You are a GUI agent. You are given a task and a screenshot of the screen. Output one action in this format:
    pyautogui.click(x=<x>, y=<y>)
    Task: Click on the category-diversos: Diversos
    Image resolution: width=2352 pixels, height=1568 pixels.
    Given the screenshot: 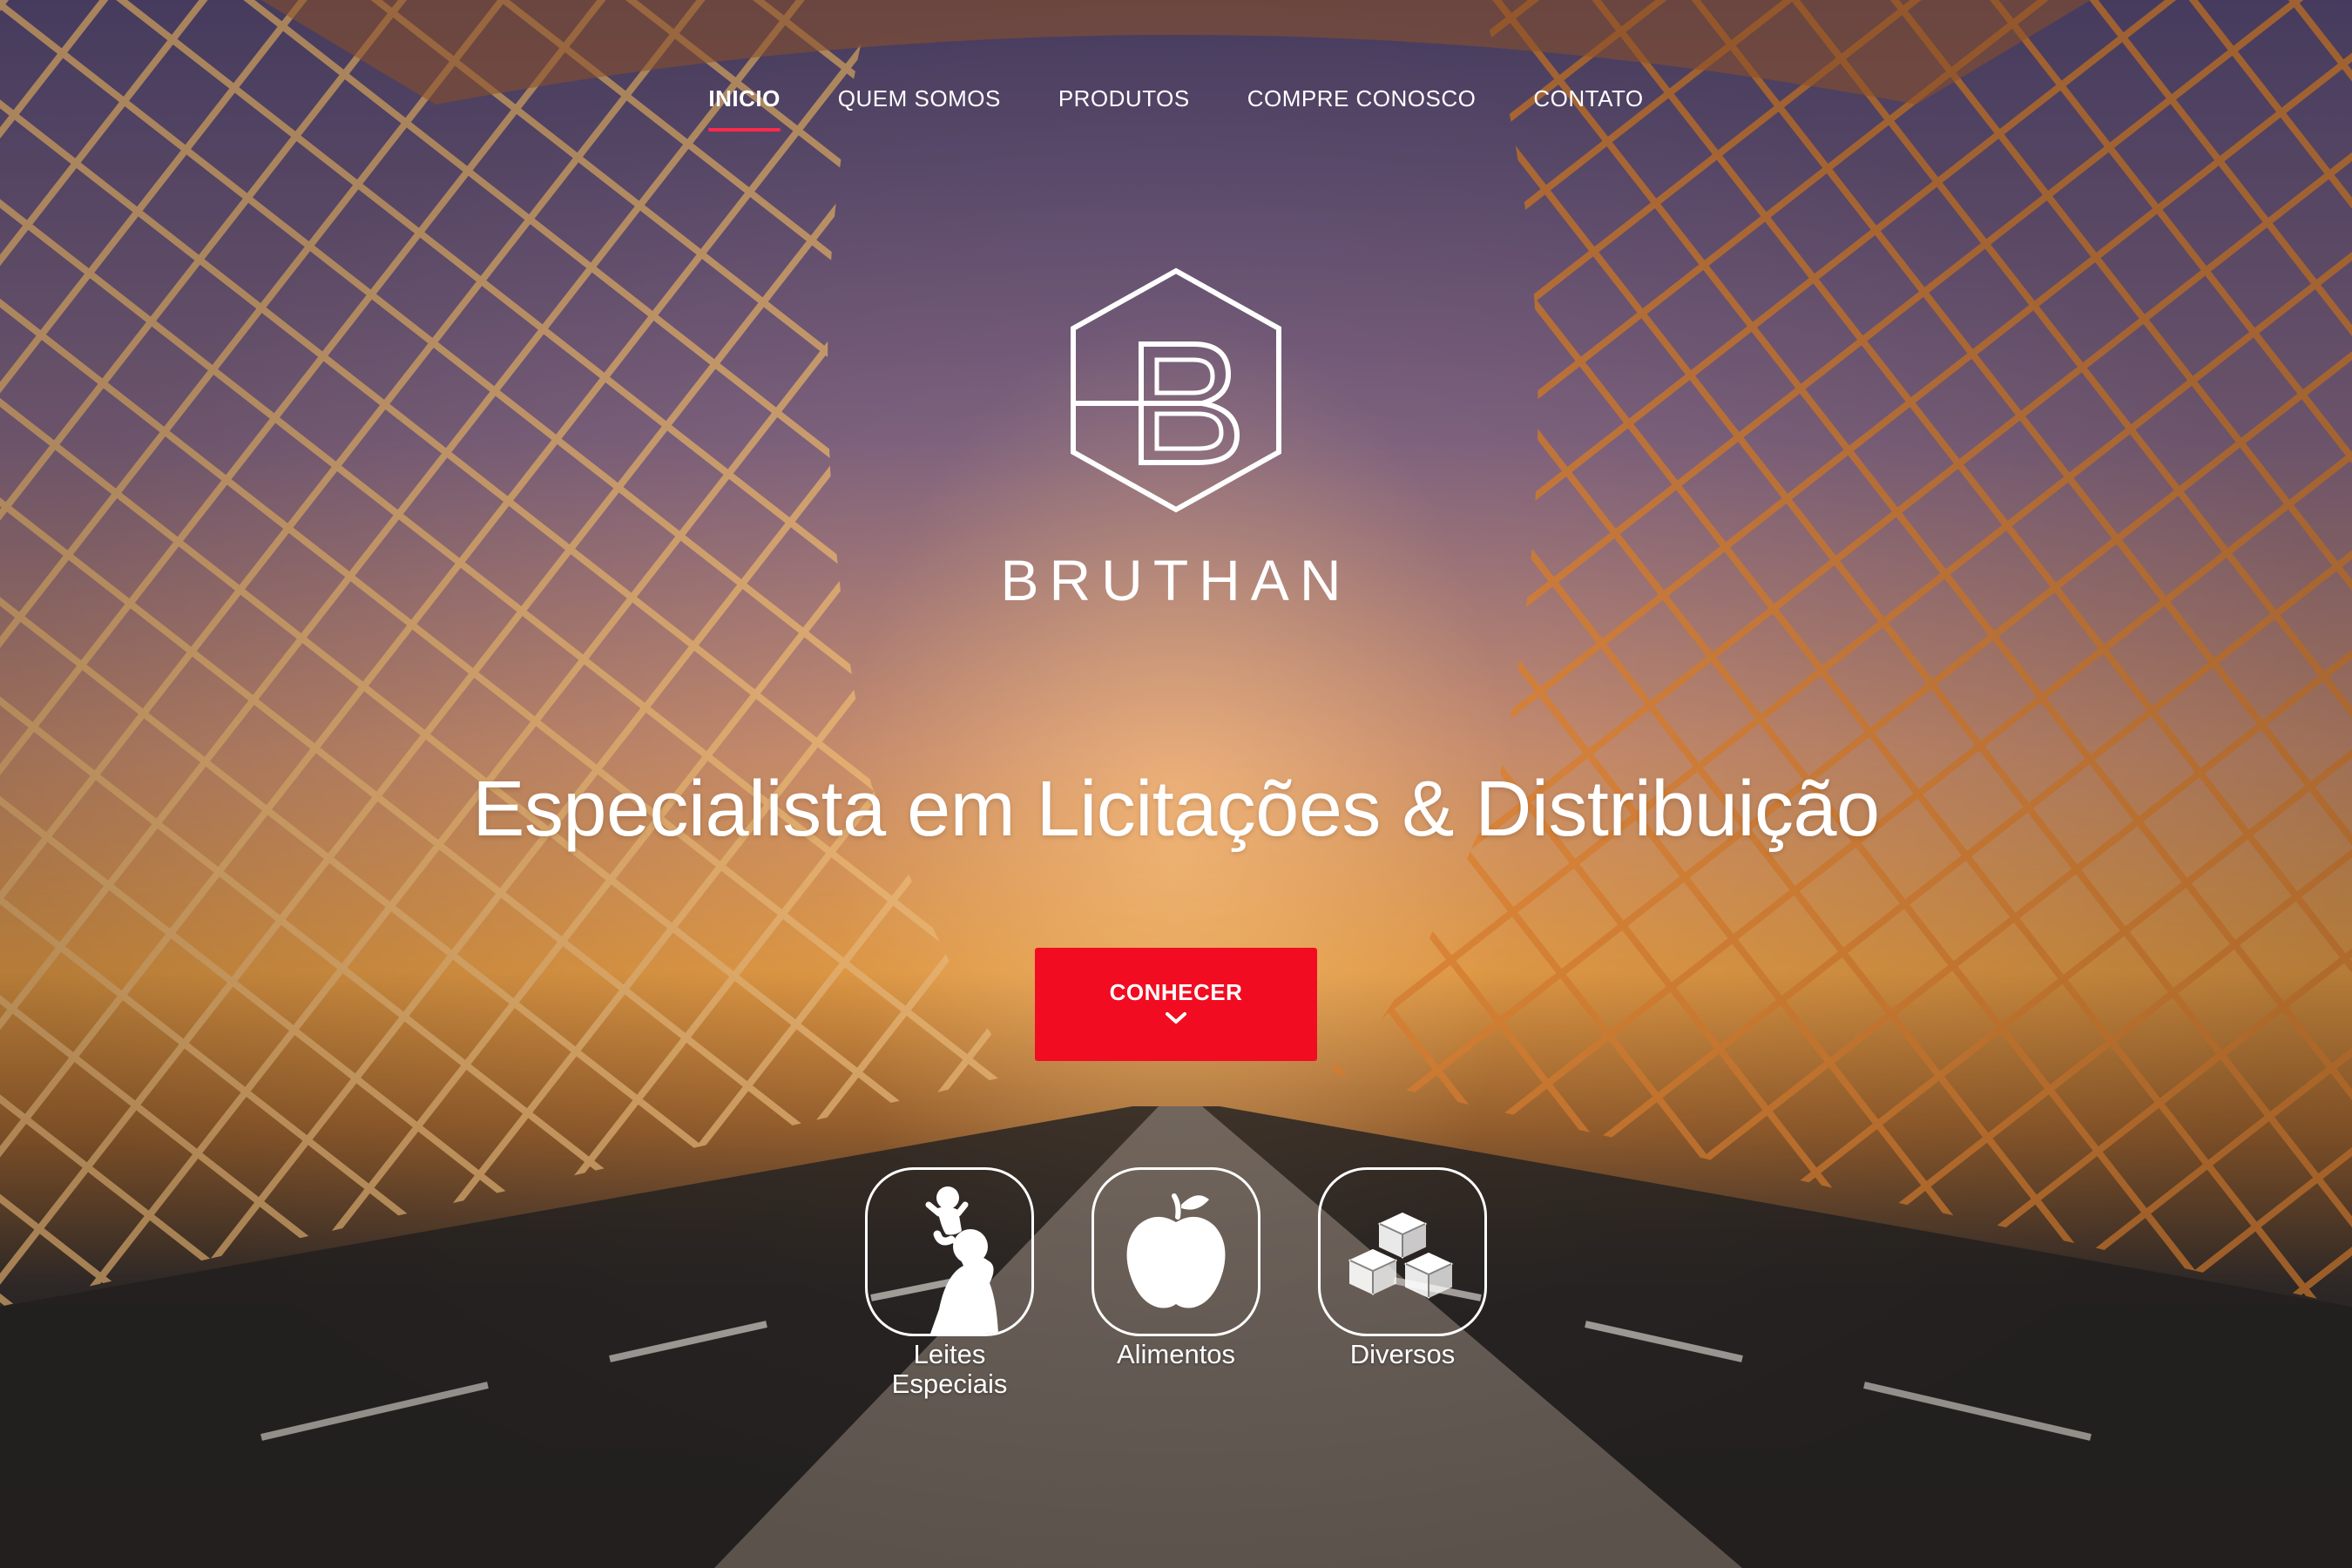 What is the action you would take?
    pyautogui.click(x=1402, y=1268)
    